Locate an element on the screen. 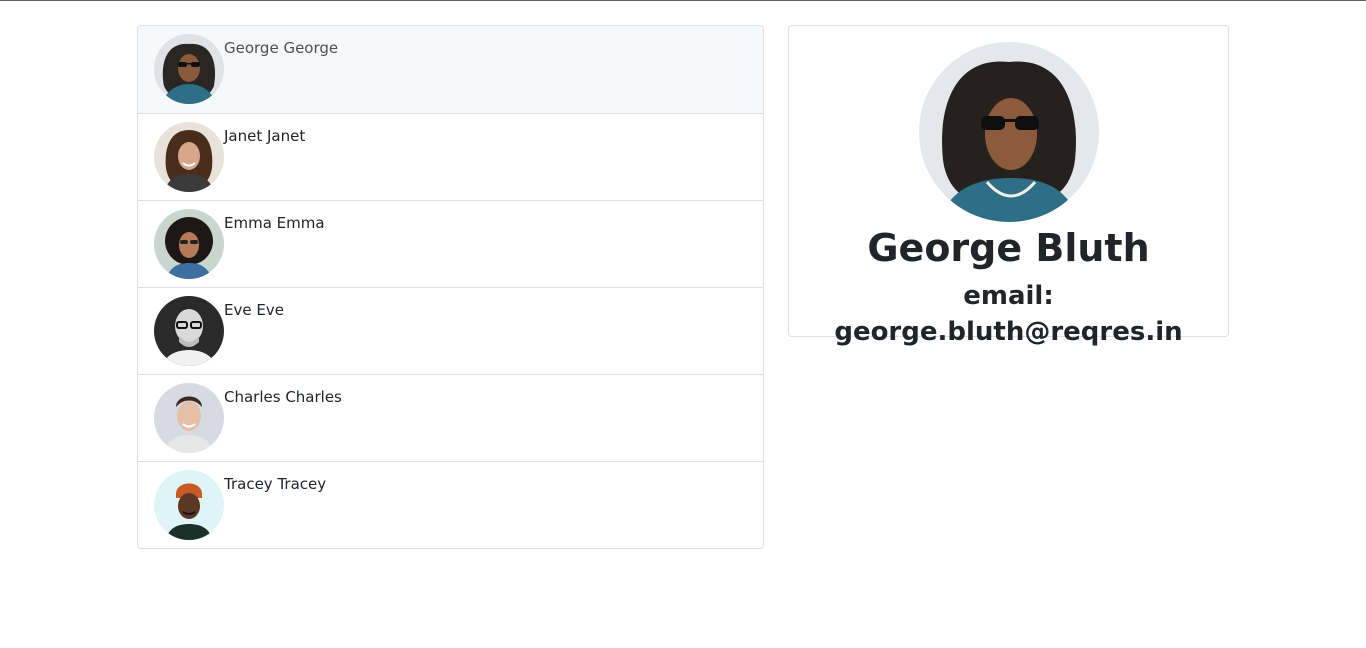 This screenshot has height=648, width=1366. avatar-eve is located at coordinates (189, 331).